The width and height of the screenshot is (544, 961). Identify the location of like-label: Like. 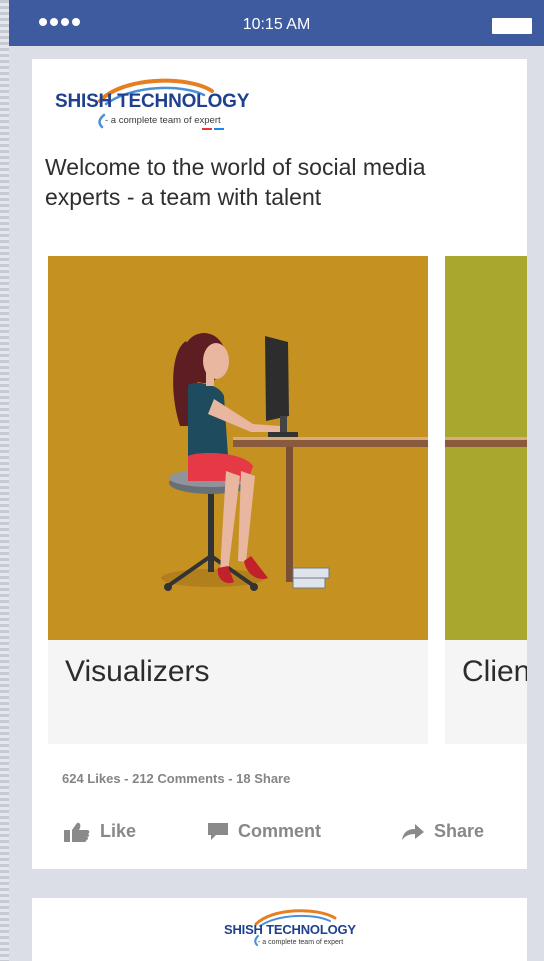
(118, 831).